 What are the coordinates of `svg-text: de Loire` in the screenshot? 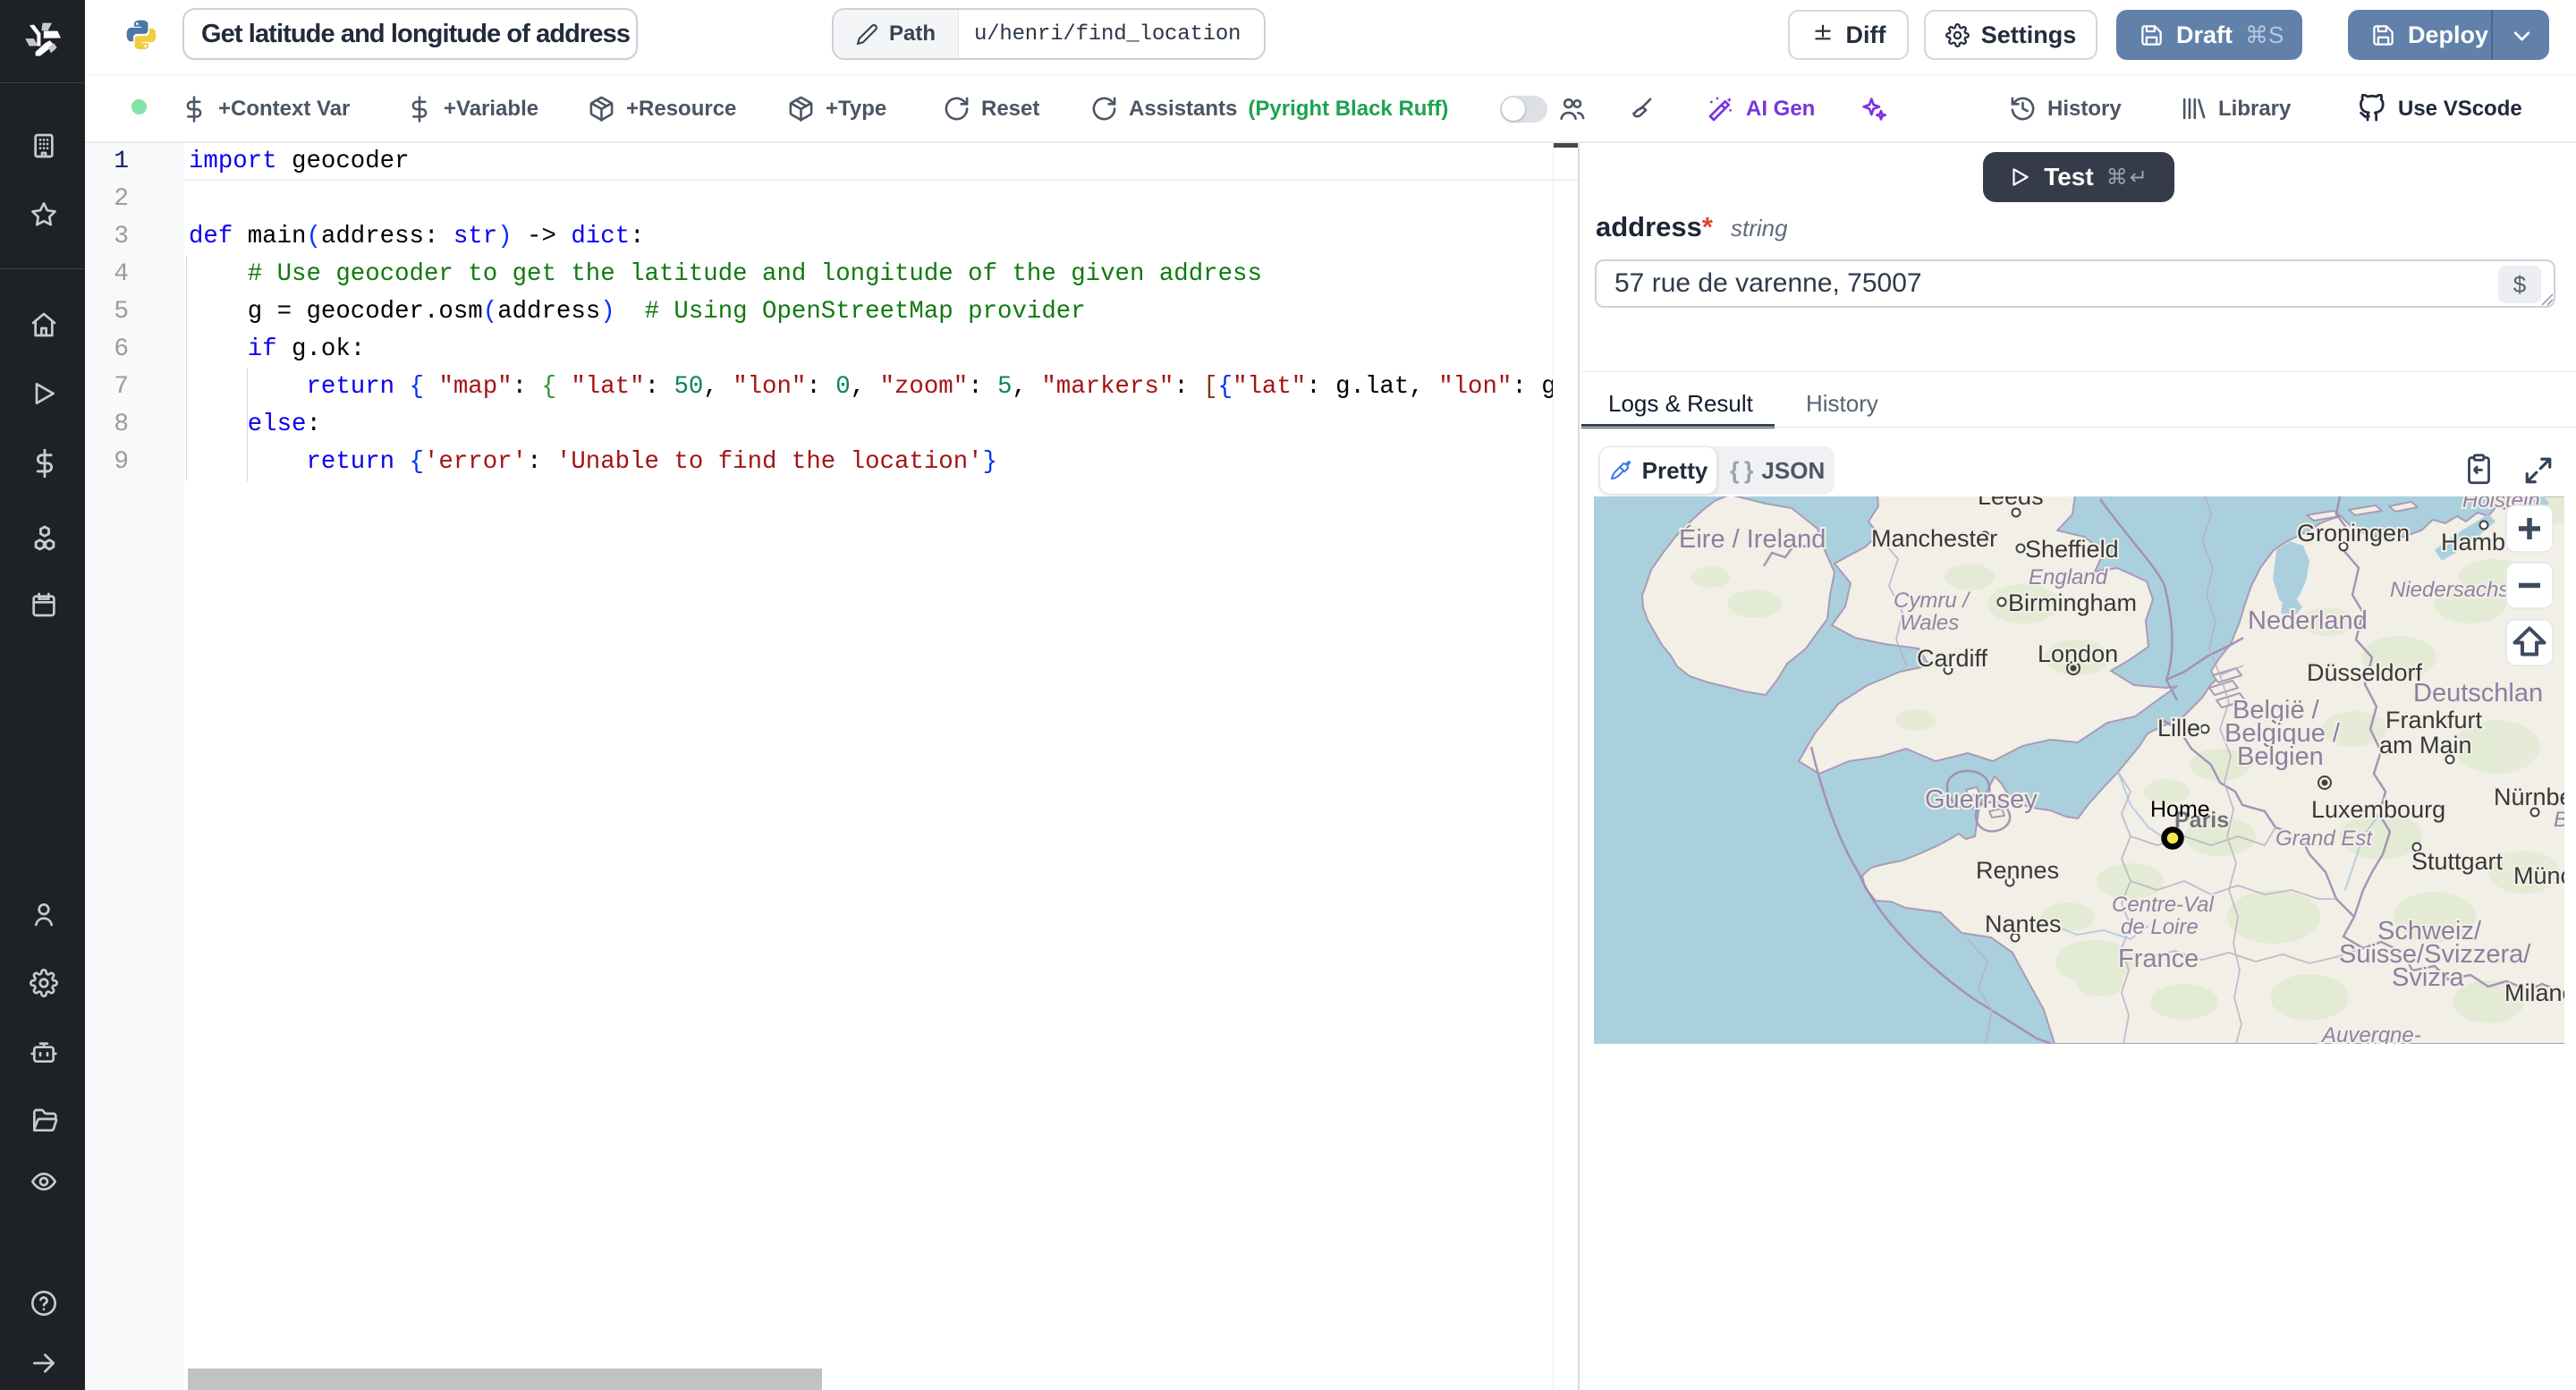 It's located at (2160, 927).